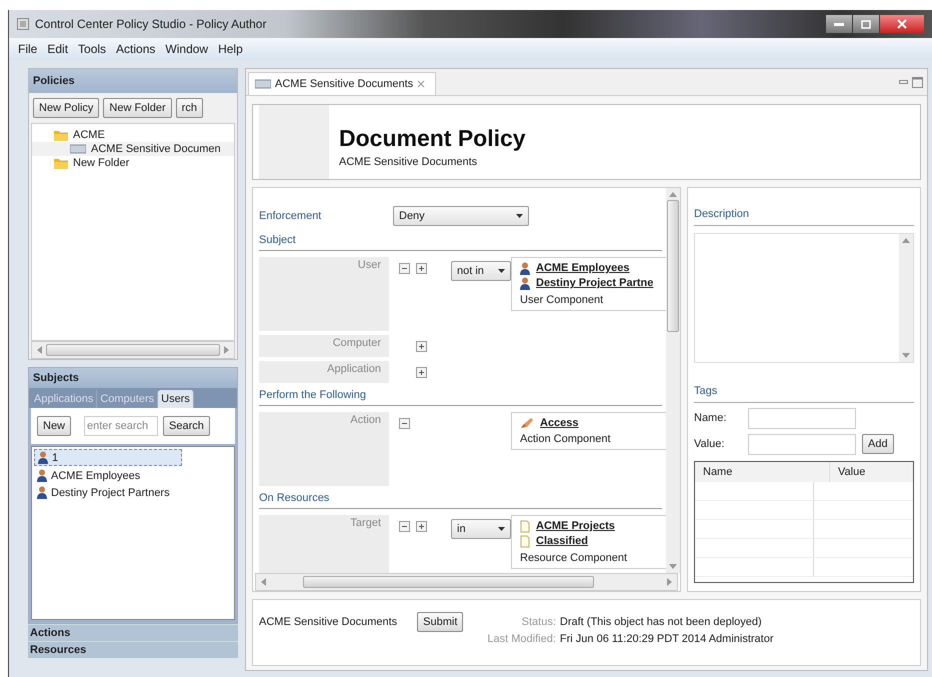 This screenshot has width=932, height=677. Describe the element at coordinates (710, 444) in the screenshot. I see `field-label: Value:` at that location.